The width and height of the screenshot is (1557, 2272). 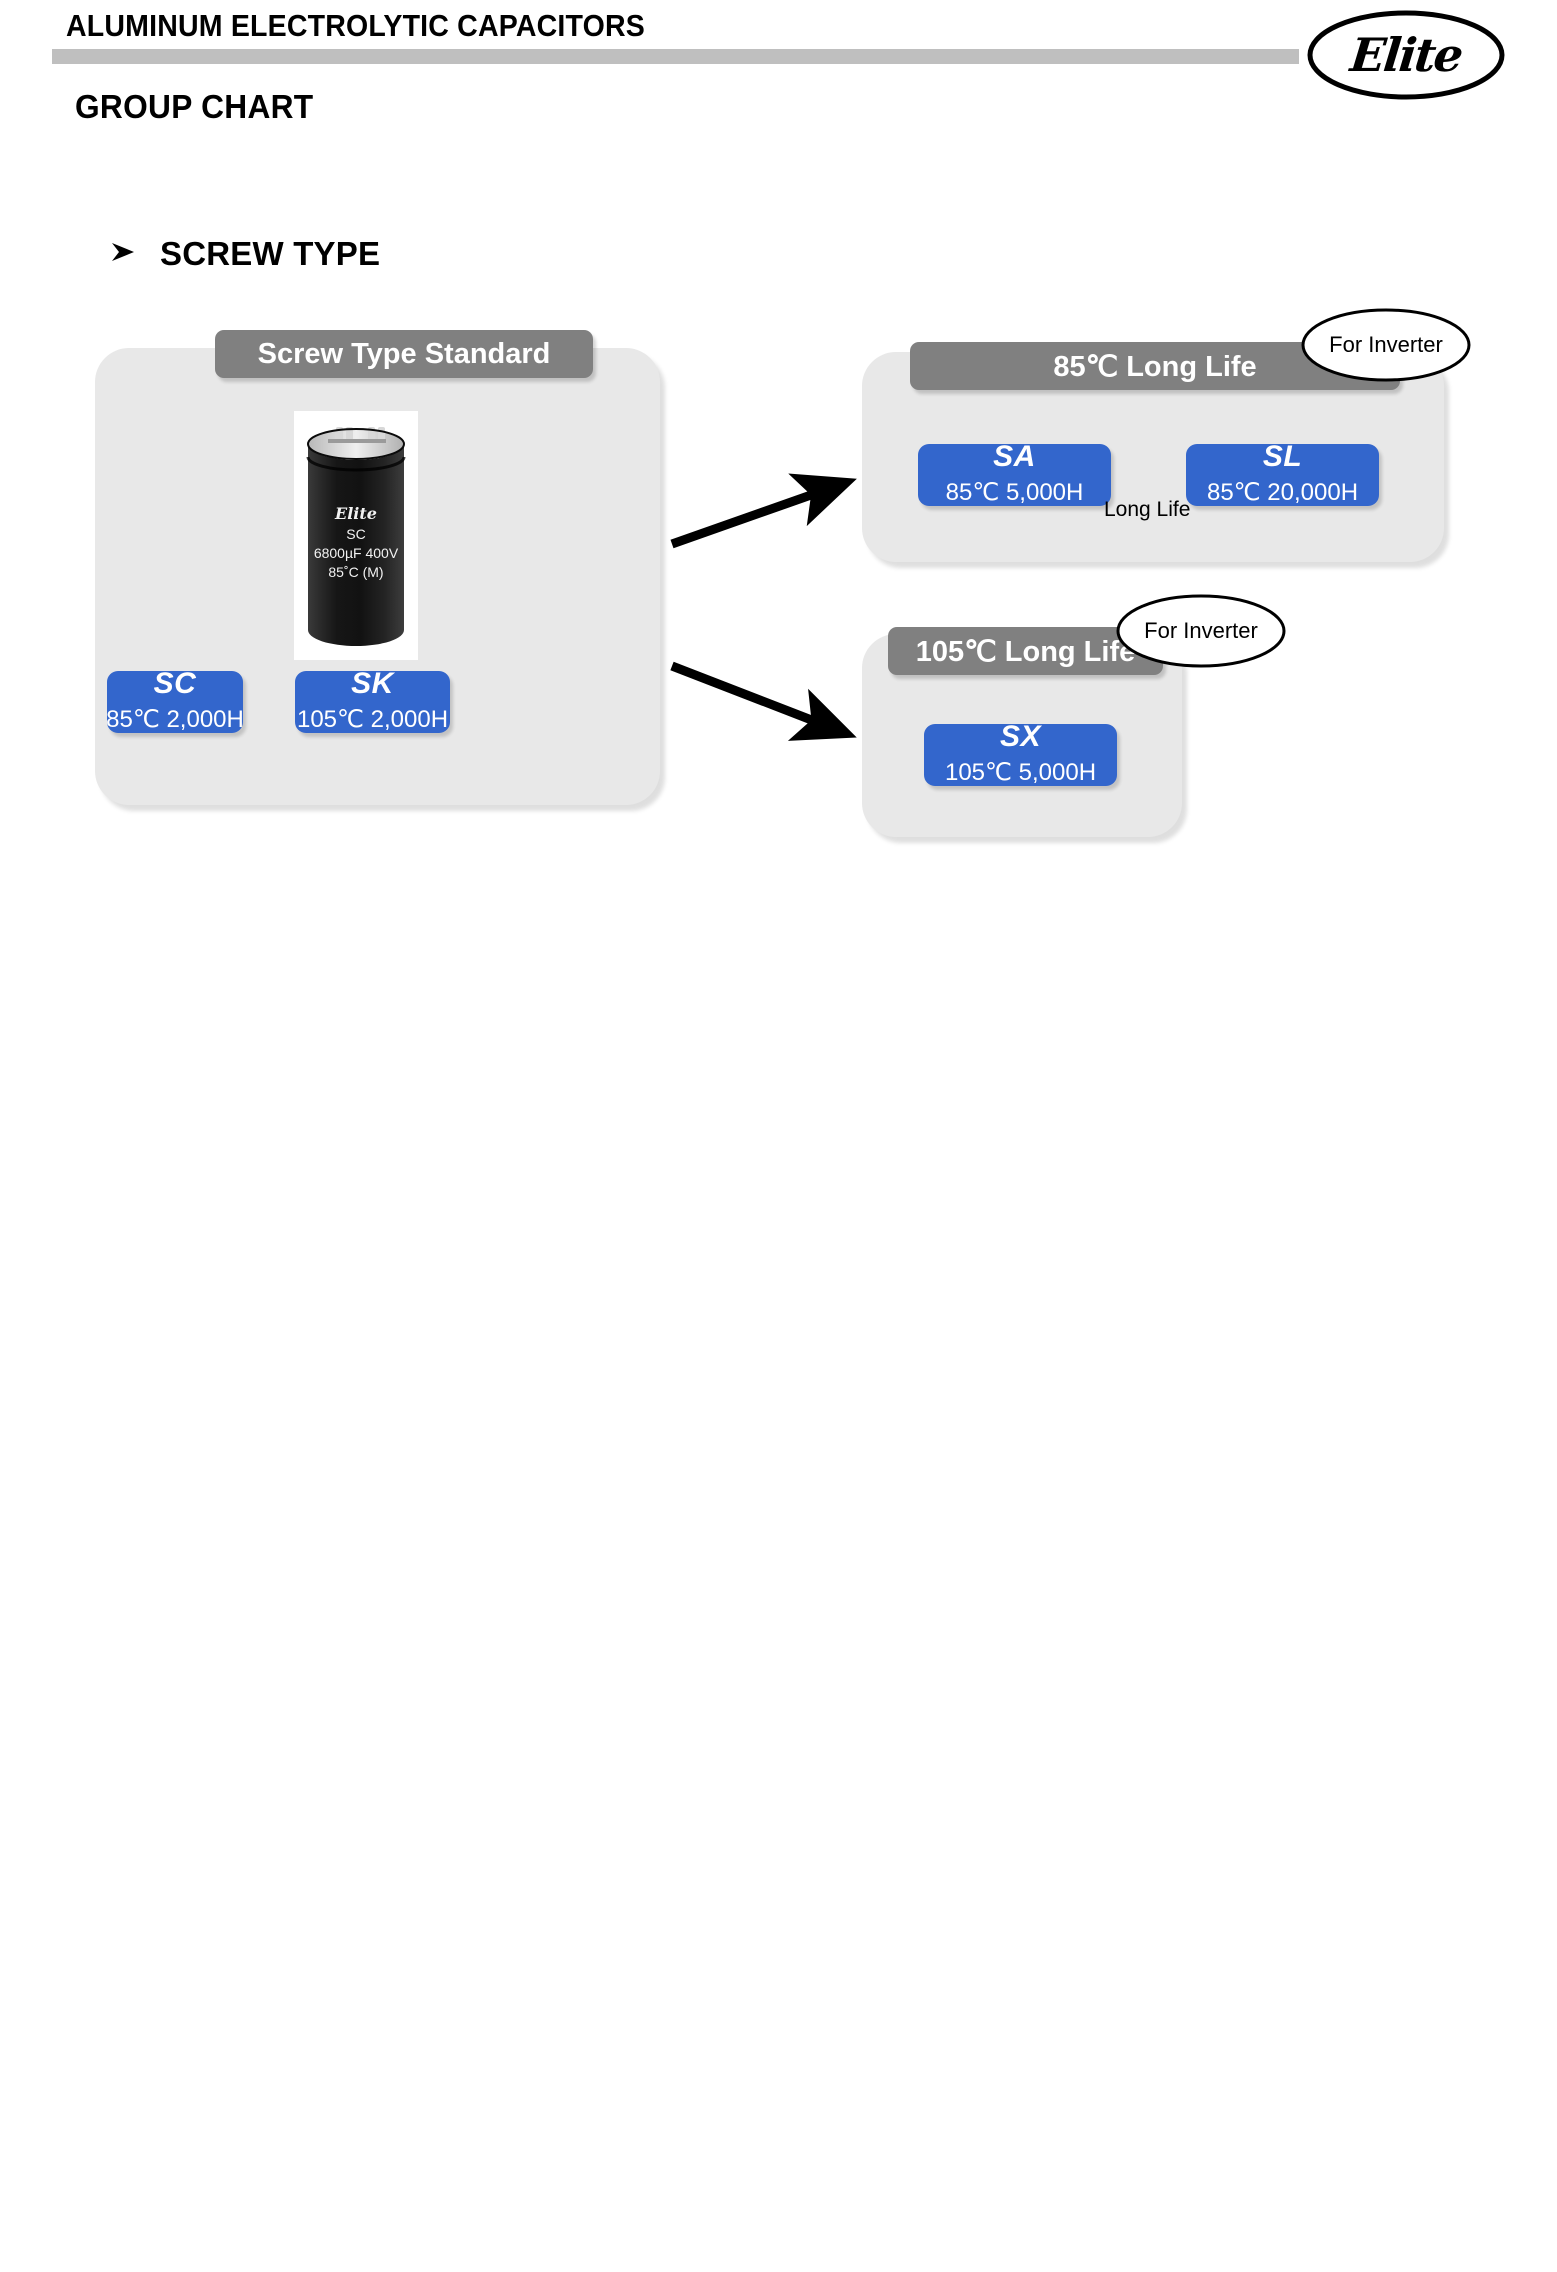 I want to click on series-chip-sl: SL 85℃ 20,000H, so click(x=1282, y=473).